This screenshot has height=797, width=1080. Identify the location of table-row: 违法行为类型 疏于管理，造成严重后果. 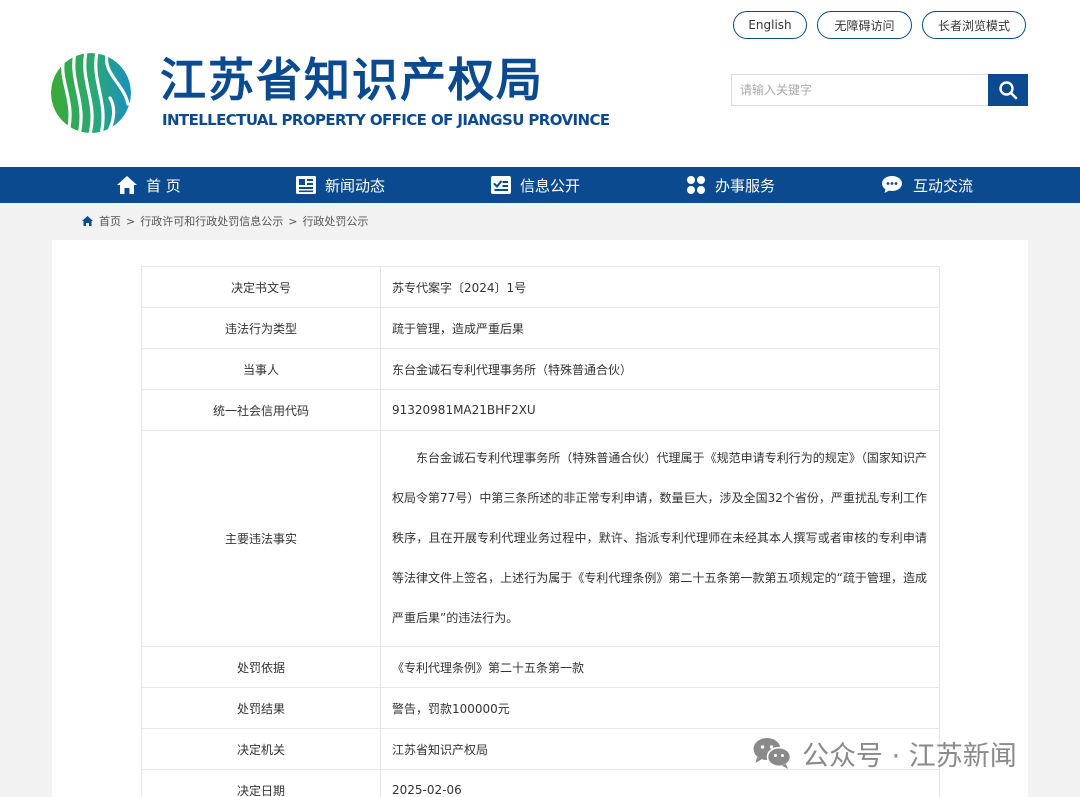
(540, 328).